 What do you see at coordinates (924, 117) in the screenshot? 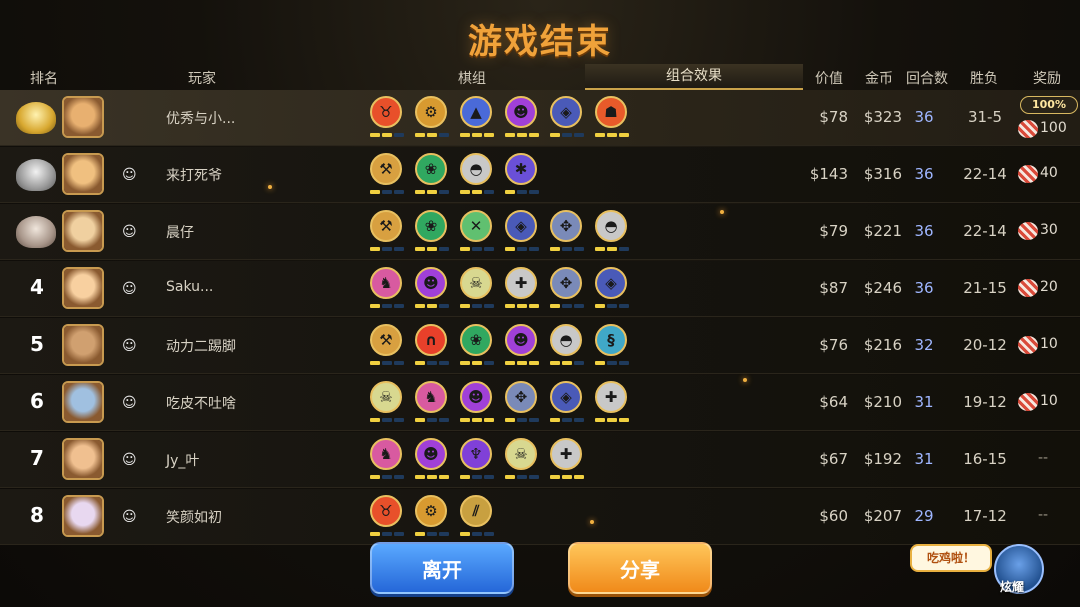
I see `player-rounds: 36` at bounding box center [924, 117].